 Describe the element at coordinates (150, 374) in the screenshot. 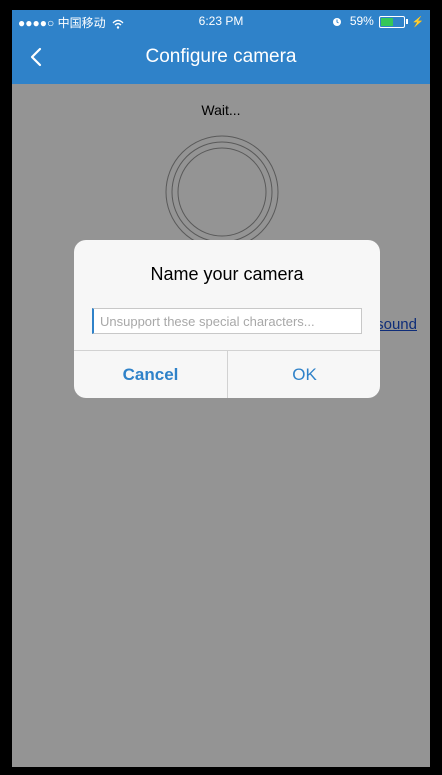

I see `cancel-button: Cancel` at that location.